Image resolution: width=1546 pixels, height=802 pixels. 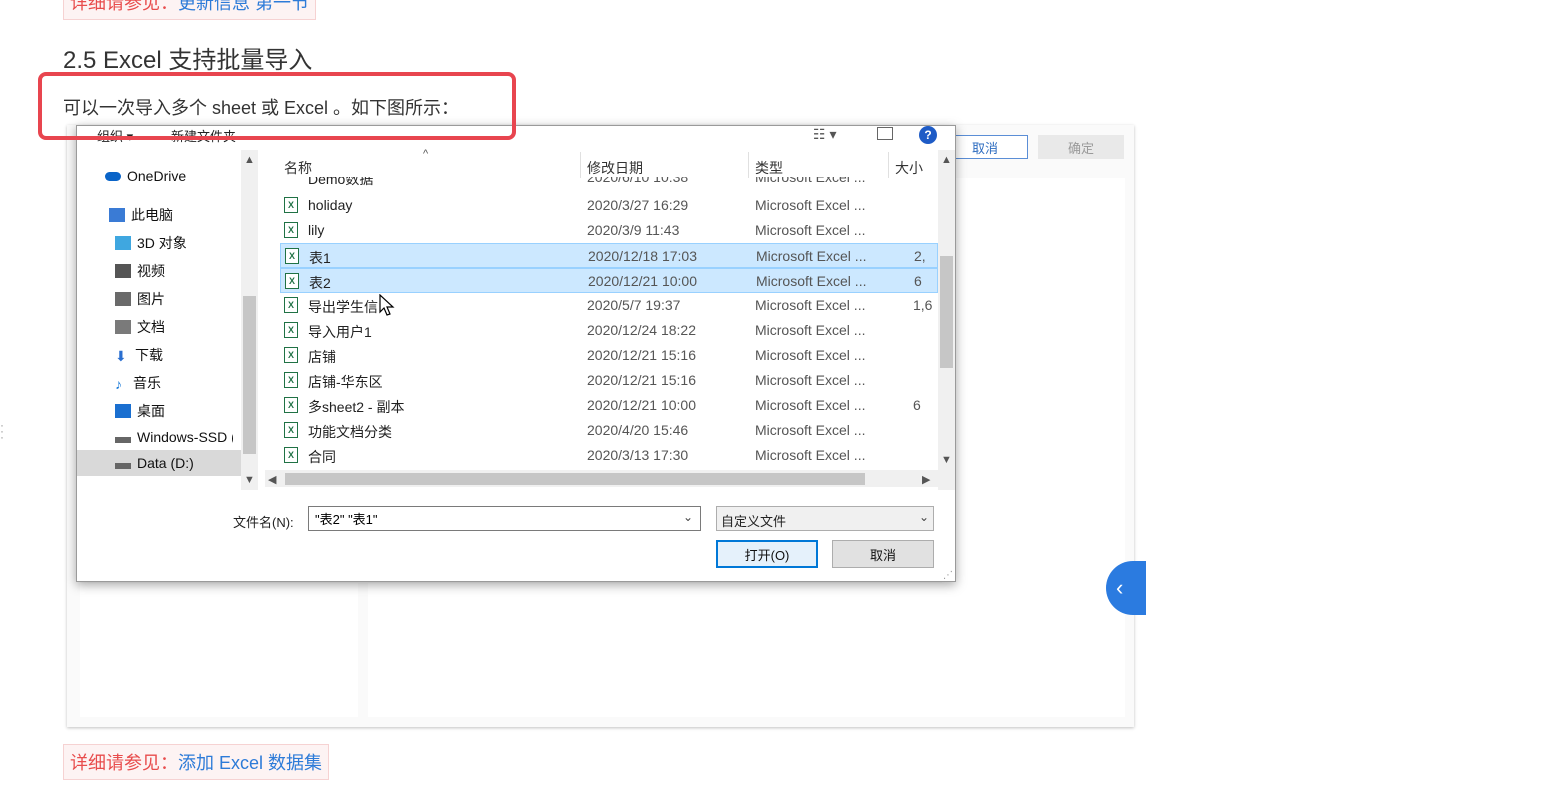 What do you see at coordinates (426, 154) in the screenshot?
I see `sort-ascending-icon: ^` at bounding box center [426, 154].